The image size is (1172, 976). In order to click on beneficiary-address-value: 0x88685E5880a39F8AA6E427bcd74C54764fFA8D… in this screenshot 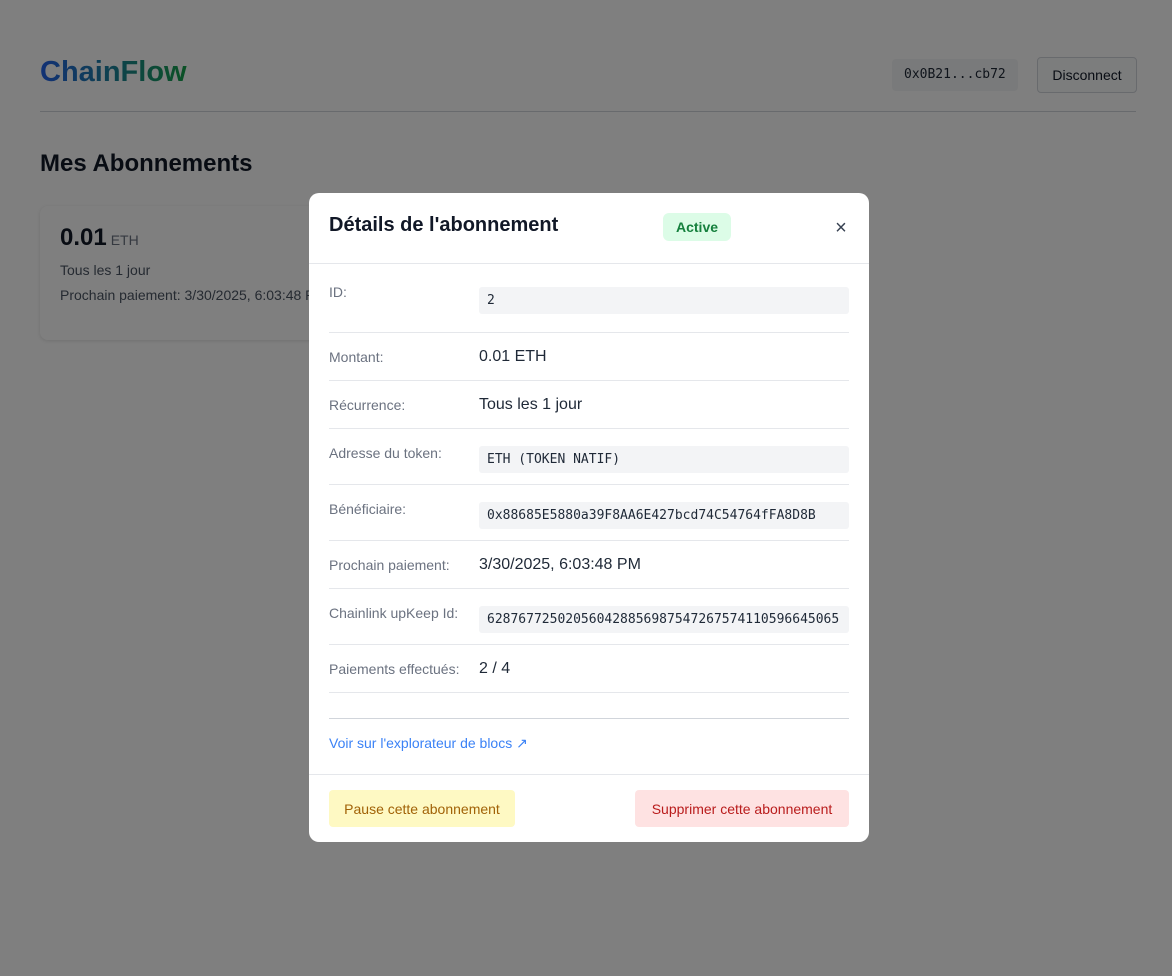, I will do `click(664, 515)`.